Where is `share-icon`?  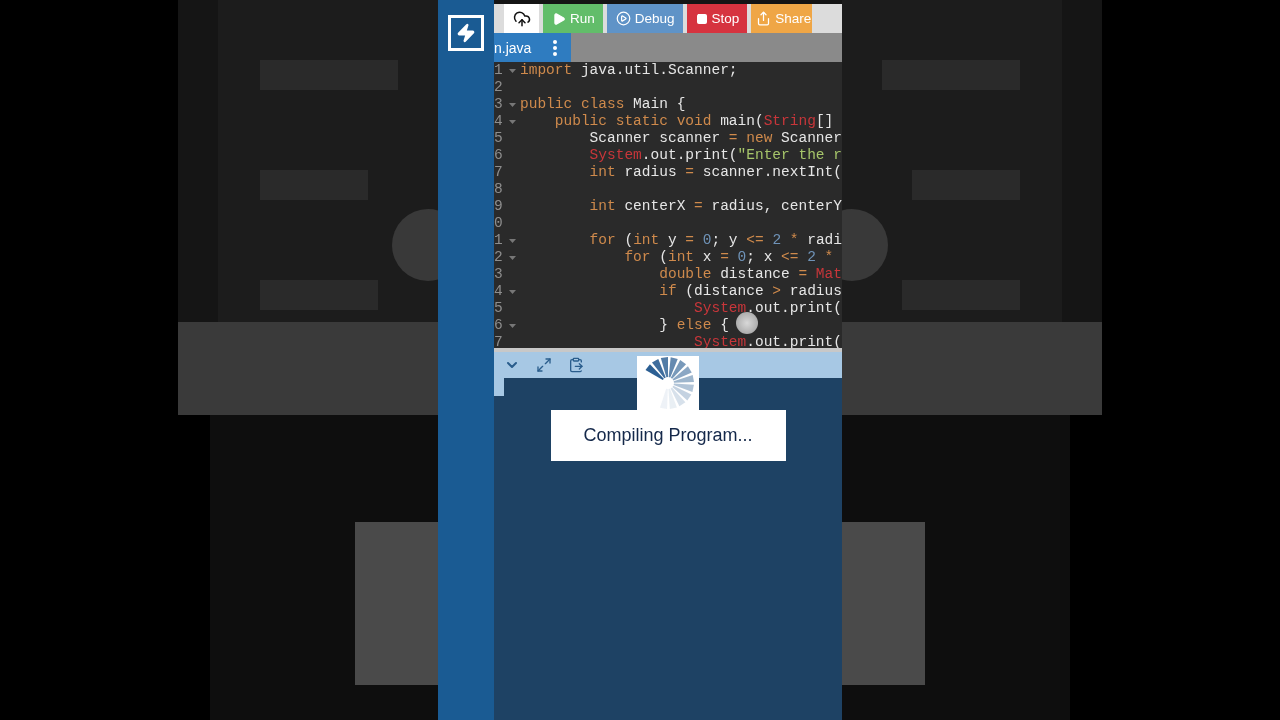
share-icon is located at coordinates (764, 18).